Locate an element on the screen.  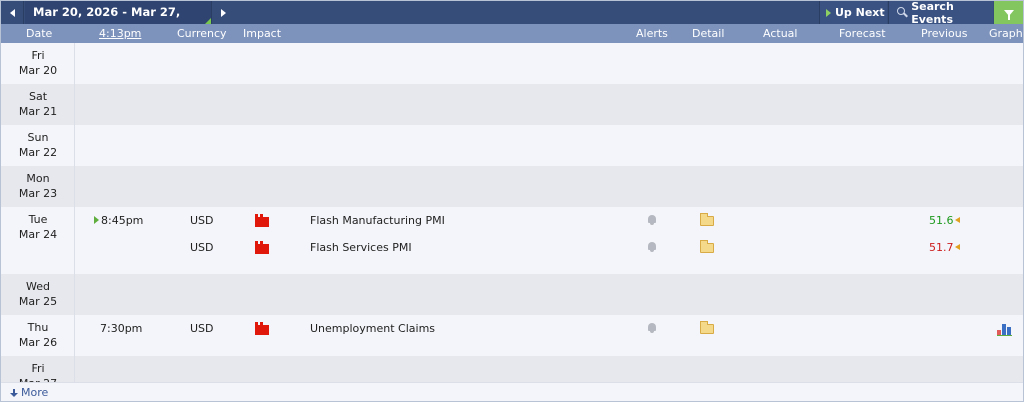
day-date: Mar 21 is located at coordinates (38, 111).